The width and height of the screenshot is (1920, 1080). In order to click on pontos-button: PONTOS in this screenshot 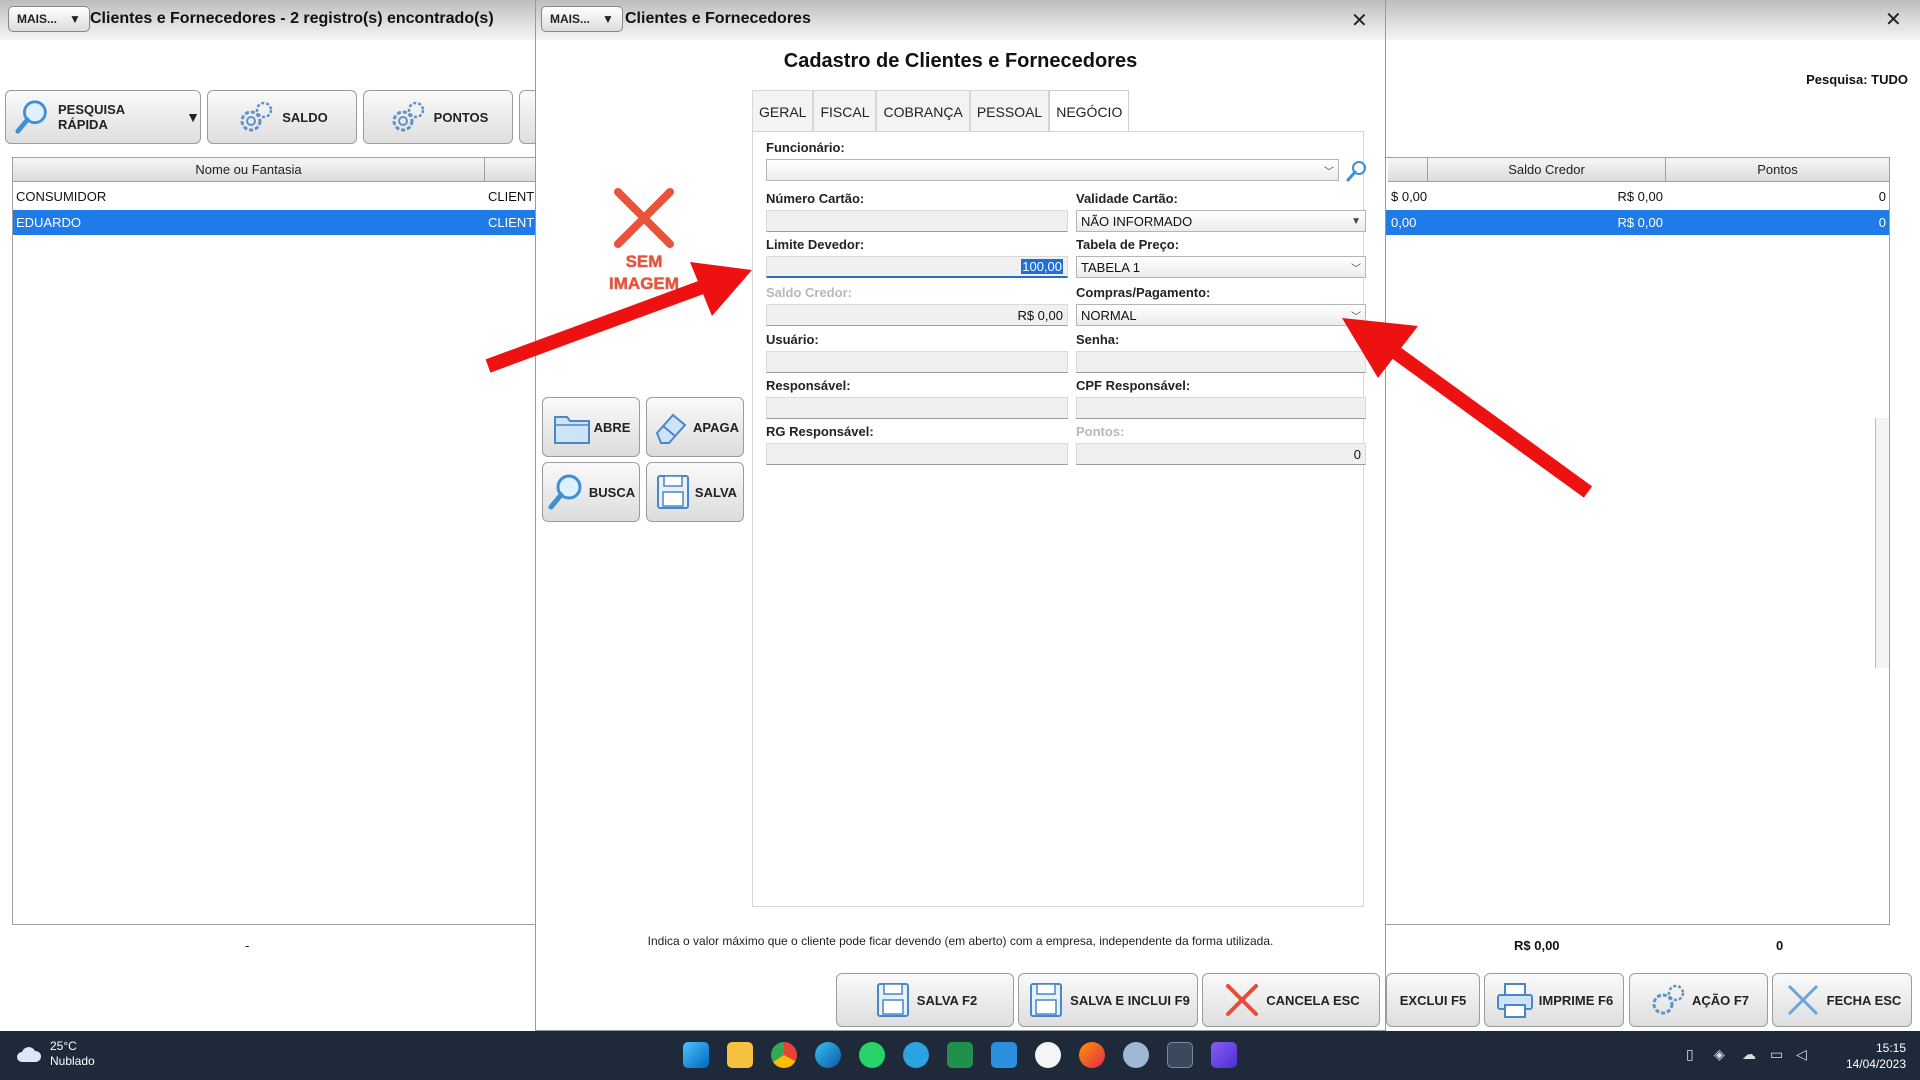, I will do `click(438, 117)`.